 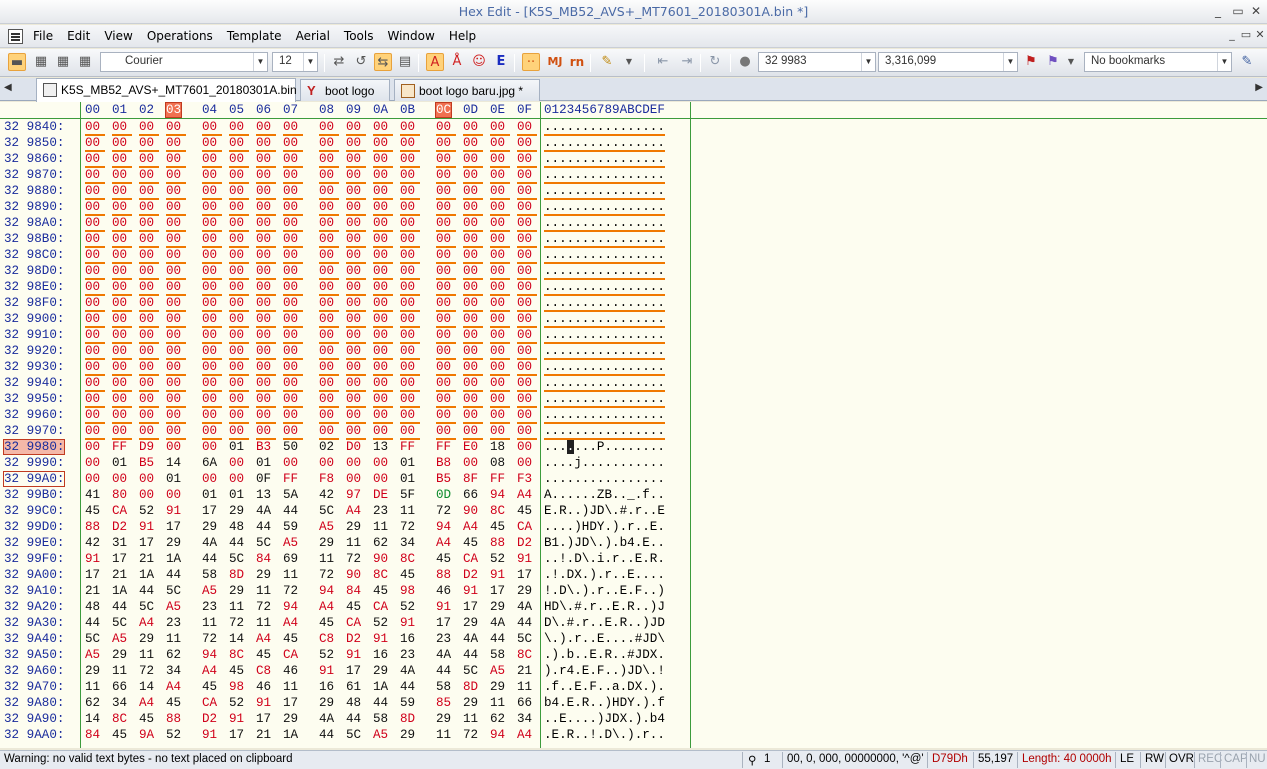 What do you see at coordinates (43, 36) in the screenshot?
I see `menu-file: File` at bounding box center [43, 36].